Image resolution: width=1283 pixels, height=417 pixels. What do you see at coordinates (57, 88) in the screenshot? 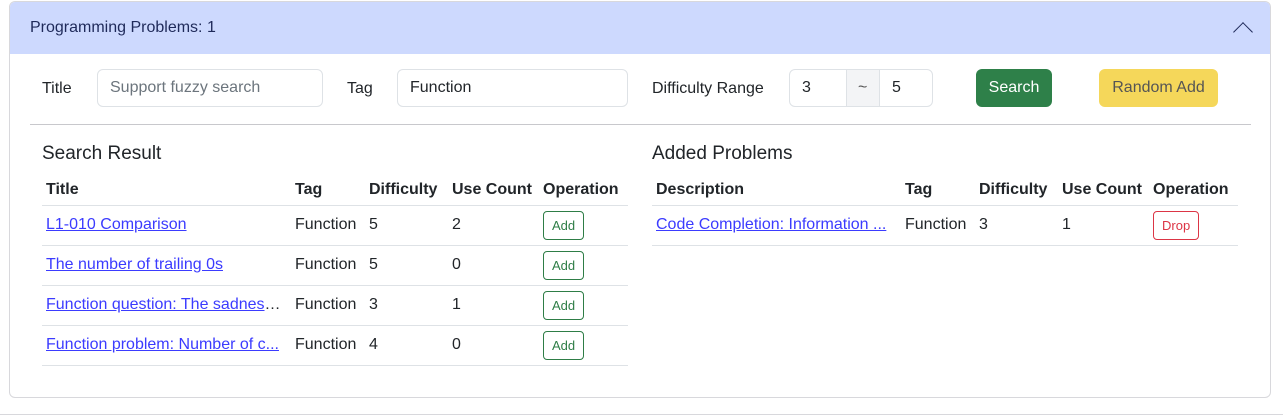
I see `title-label: Title` at bounding box center [57, 88].